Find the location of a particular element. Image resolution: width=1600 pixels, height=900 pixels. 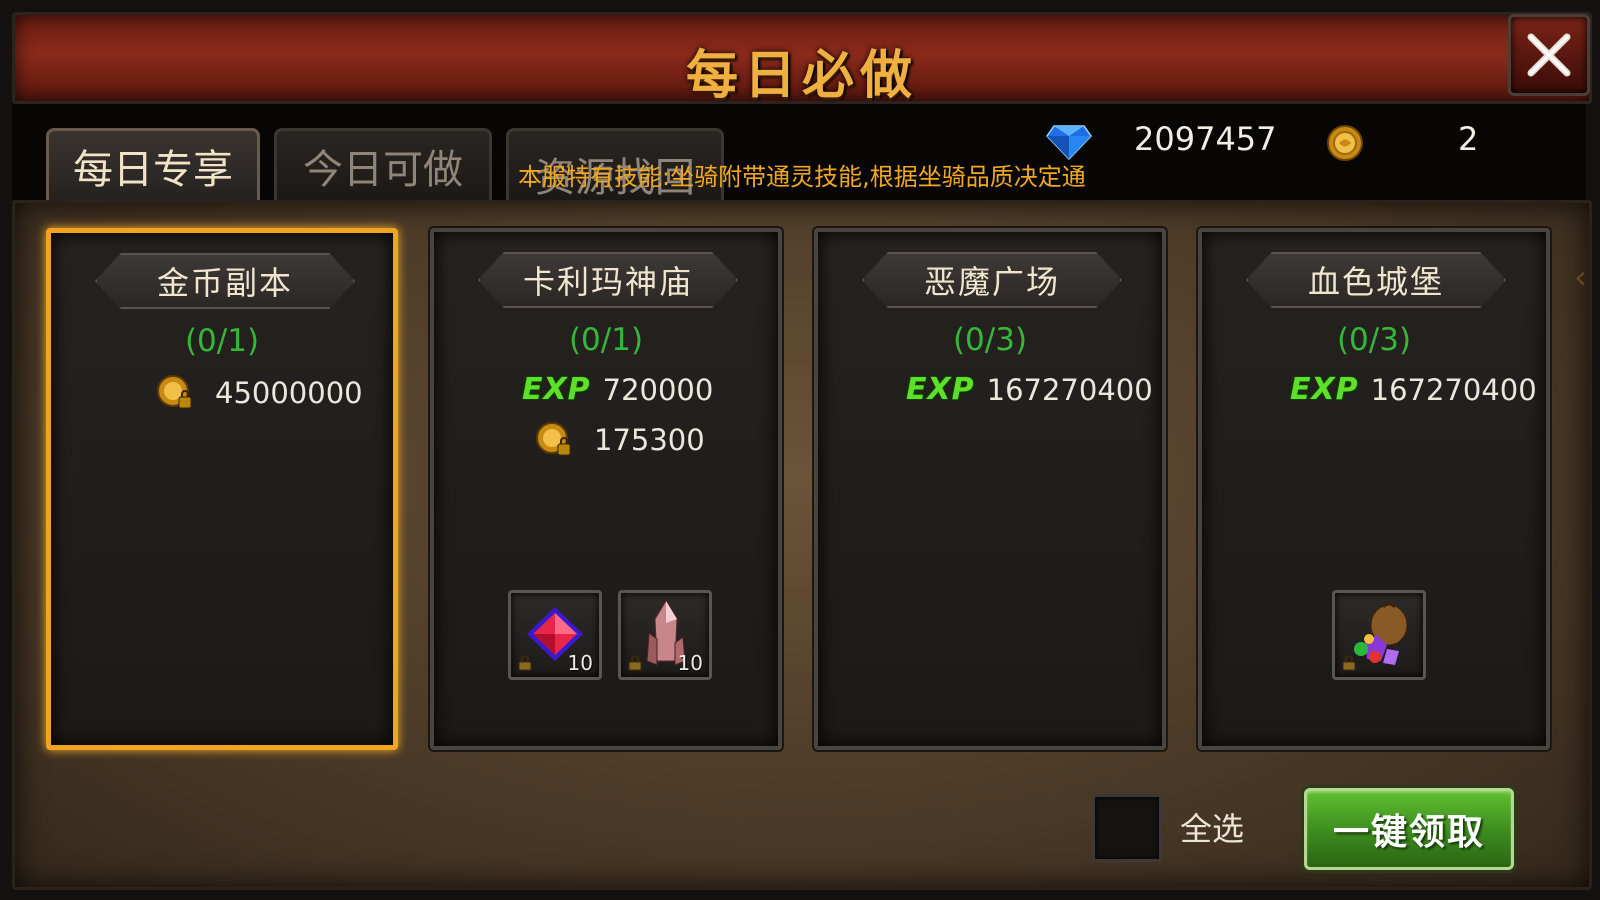

reward-coin: 45000000 is located at coordinates (259, 393).